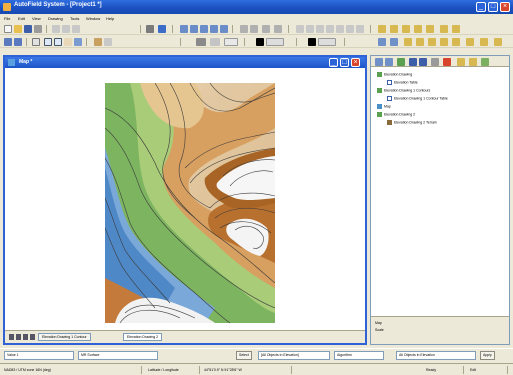  Describe the element at coordinates (327, 42) in the screenshot. I see `fill-pattern-icon` at that location.